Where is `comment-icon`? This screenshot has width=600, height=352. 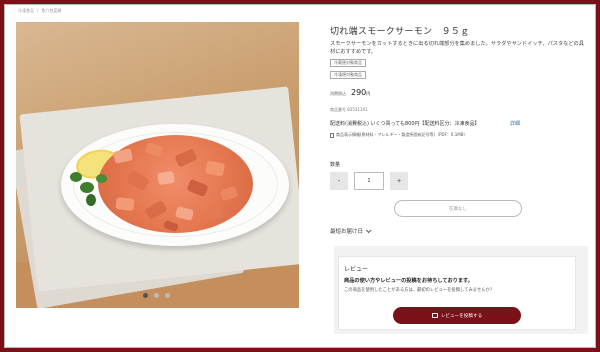
comment-icon is located at coordinates (434, 315).